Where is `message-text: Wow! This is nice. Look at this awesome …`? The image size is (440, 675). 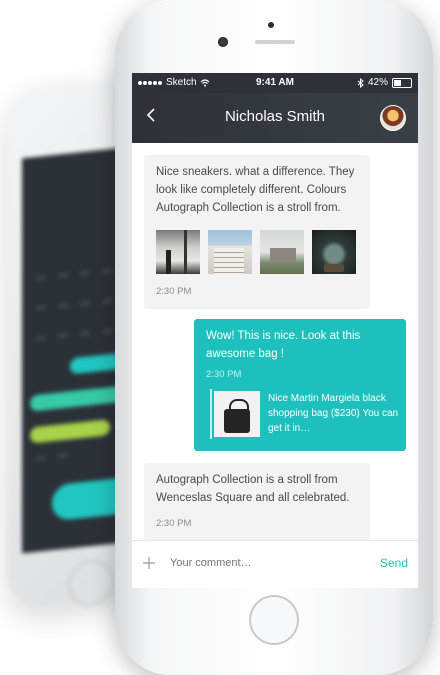 message-text: Wow! This is nice. Look at this awesome … is located at coordinates (283, 345).